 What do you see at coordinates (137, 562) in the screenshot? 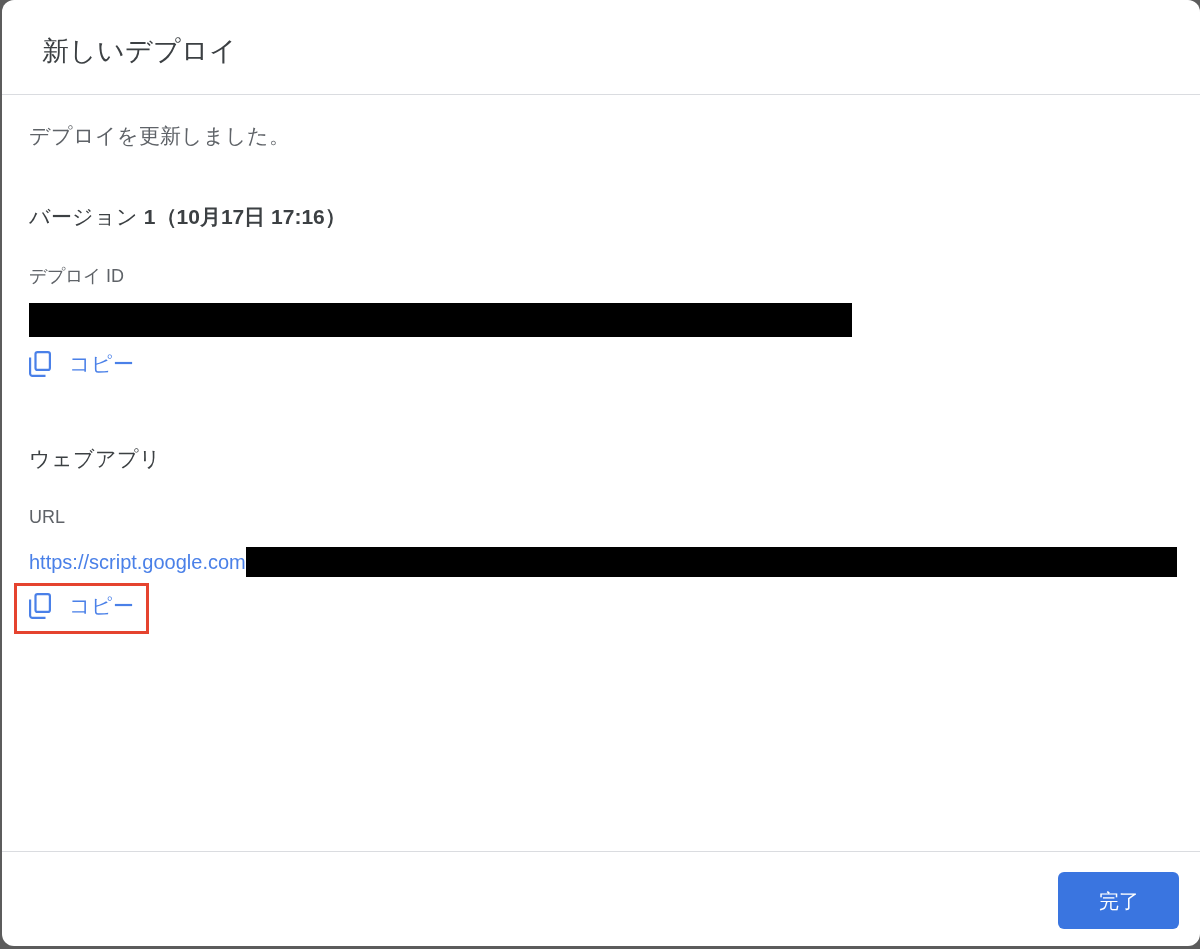
I see `url-link: https://script.google.com` at bounding box center [137, 562].